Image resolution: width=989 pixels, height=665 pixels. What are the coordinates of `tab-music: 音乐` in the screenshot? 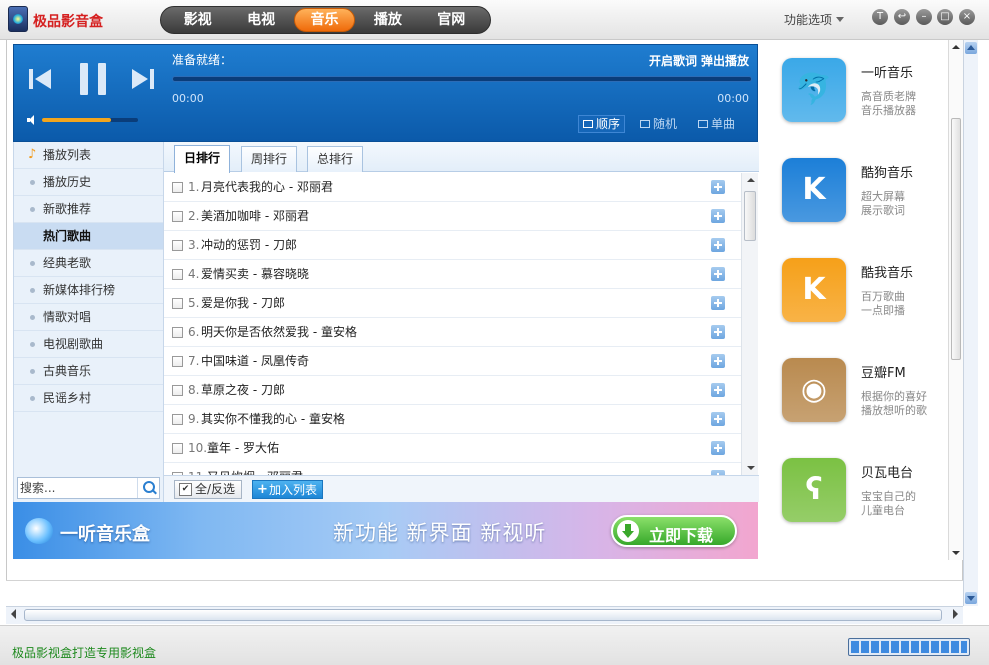 It's located at (324, 20).